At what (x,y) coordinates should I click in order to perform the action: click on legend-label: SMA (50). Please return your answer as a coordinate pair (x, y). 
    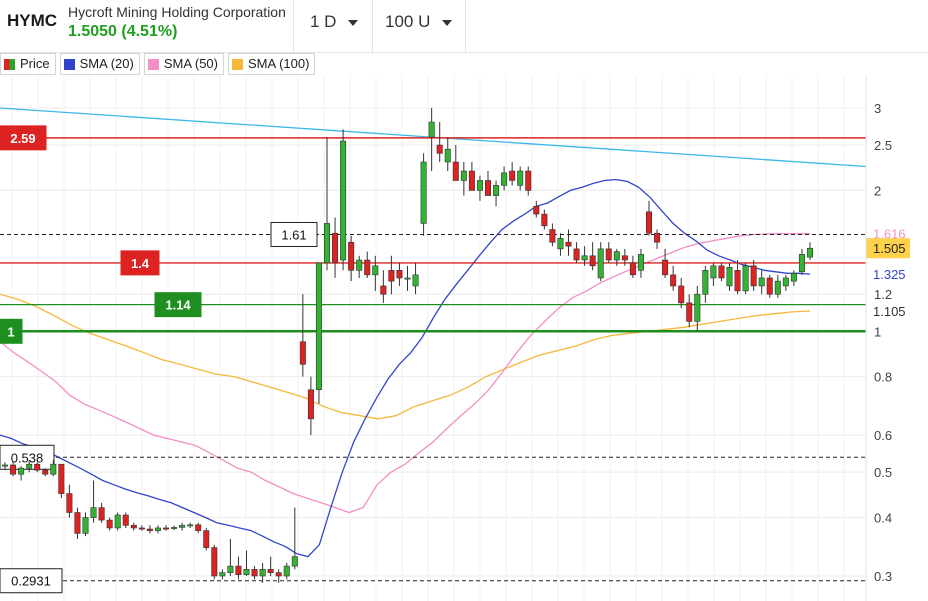
    Looking at the image, I should click on (190, 63).